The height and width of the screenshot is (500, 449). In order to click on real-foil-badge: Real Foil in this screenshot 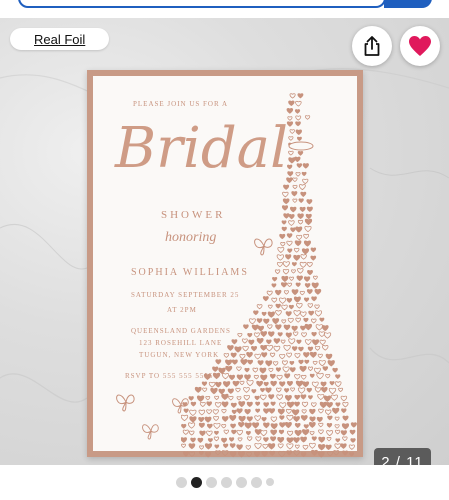, I will do `click(60, 39)`.